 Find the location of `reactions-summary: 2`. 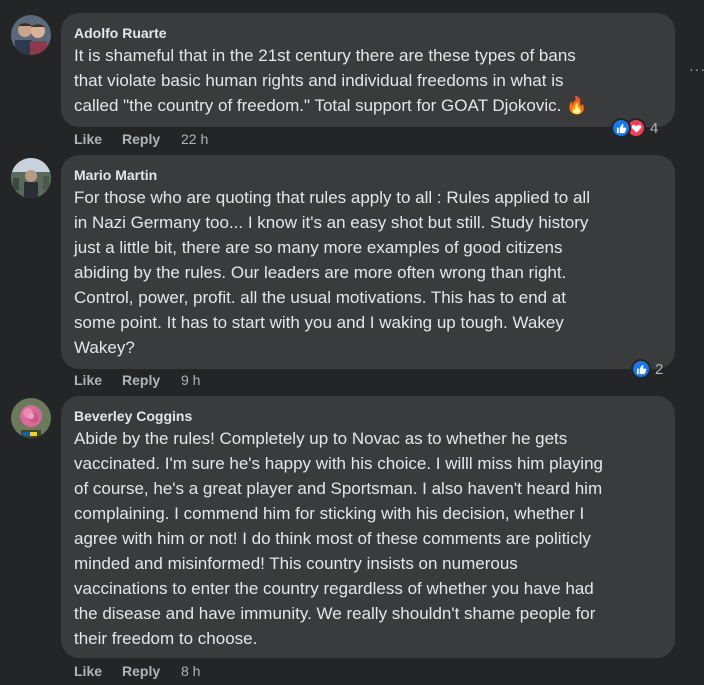

reactions-summary: 2 is located at coordinates (647, 369).